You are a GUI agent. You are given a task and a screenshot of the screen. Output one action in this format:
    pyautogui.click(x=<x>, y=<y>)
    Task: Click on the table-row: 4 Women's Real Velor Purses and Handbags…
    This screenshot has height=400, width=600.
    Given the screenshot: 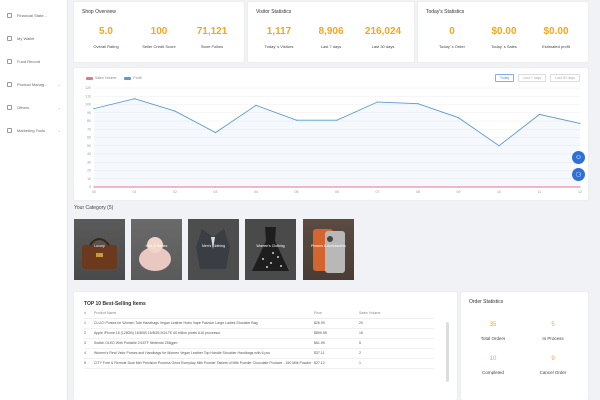 What is the action you would take?
    pyautogui.click(x=259, y=353)
    